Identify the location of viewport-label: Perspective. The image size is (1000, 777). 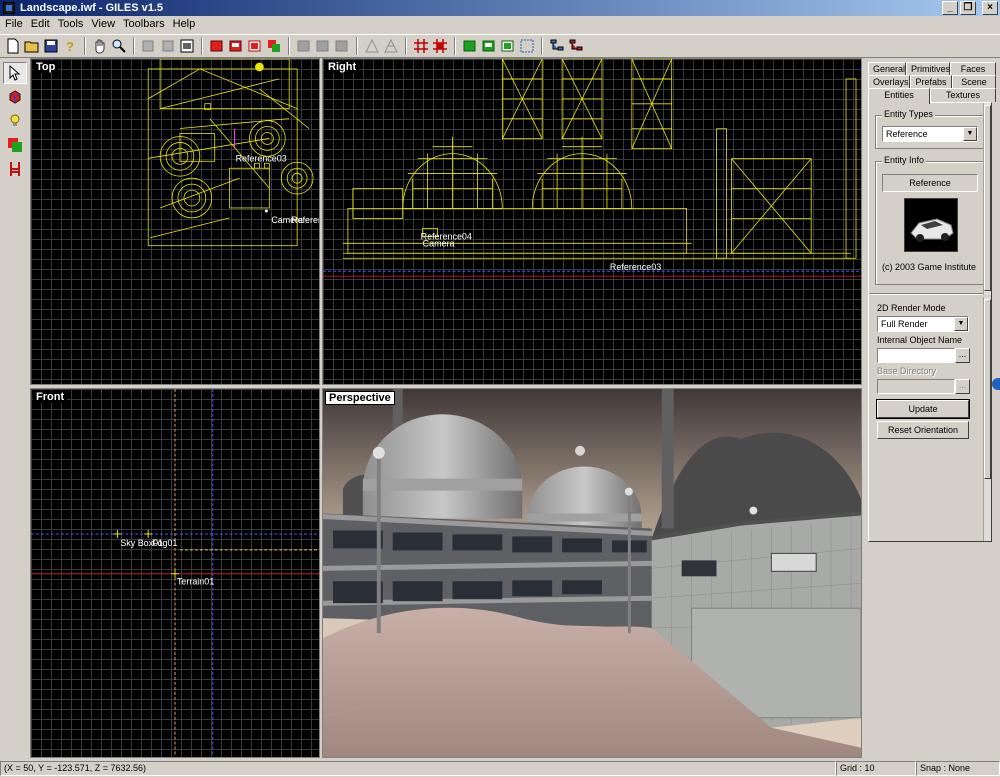
(360, 398).